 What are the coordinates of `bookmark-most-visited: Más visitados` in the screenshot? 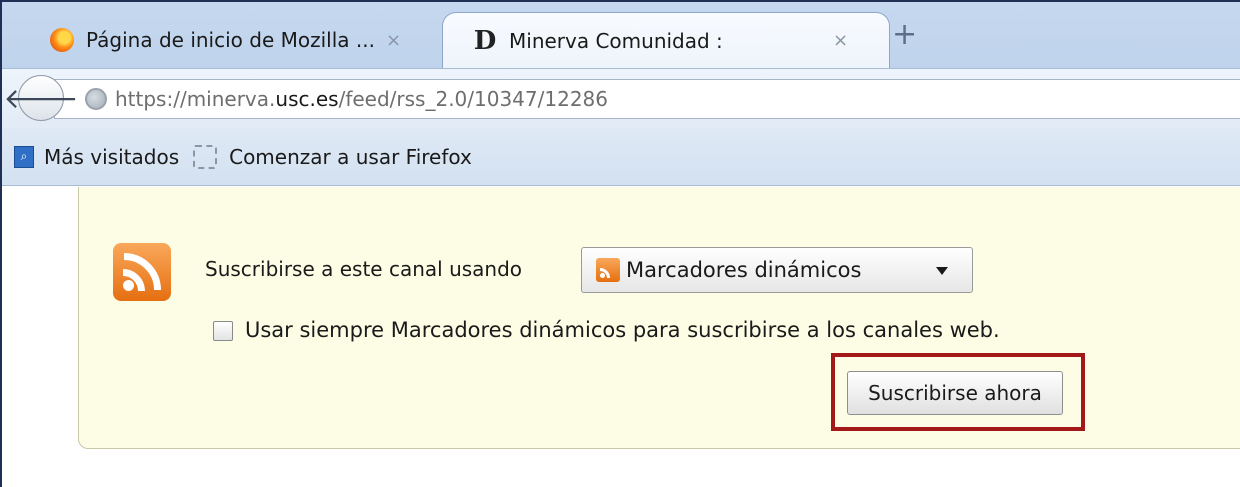 It's located at (111, 157).